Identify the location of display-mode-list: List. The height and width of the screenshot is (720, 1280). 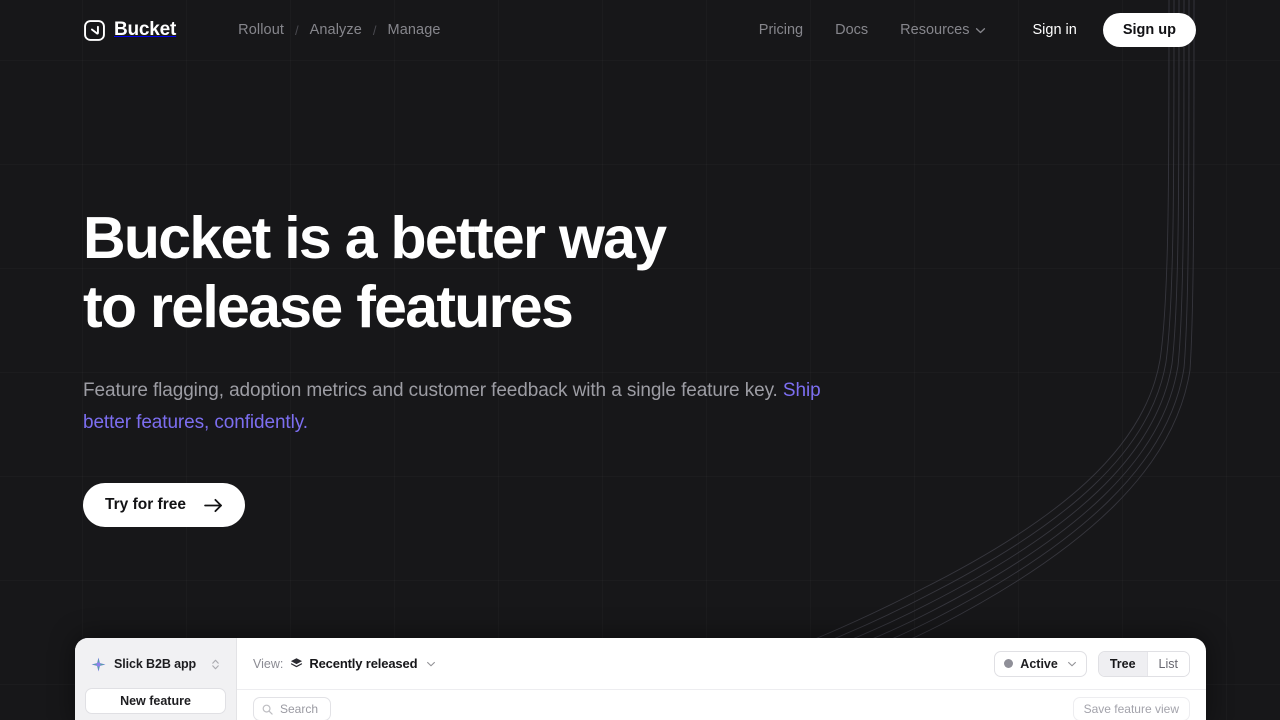
(1167, 663).